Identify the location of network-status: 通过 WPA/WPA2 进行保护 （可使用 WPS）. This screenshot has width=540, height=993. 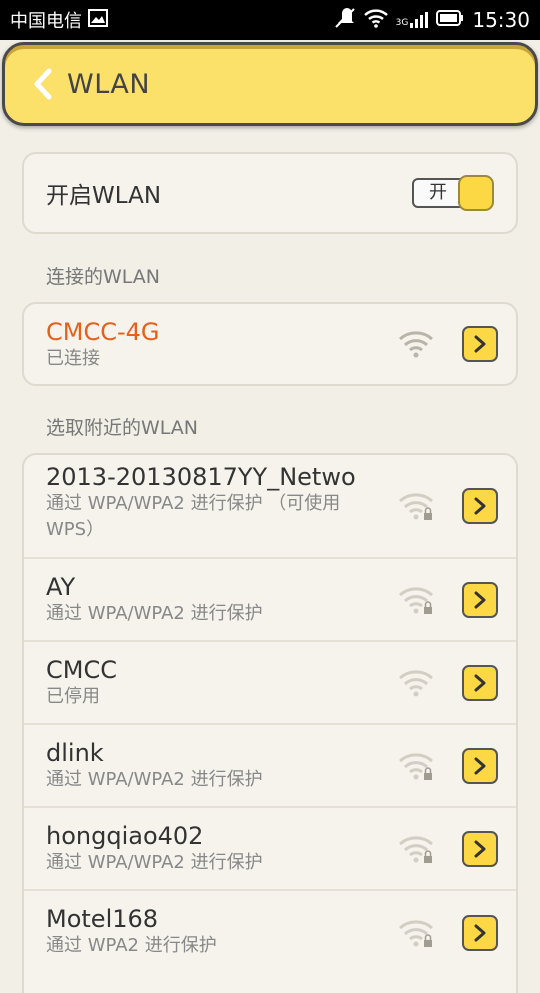
(193, 516).